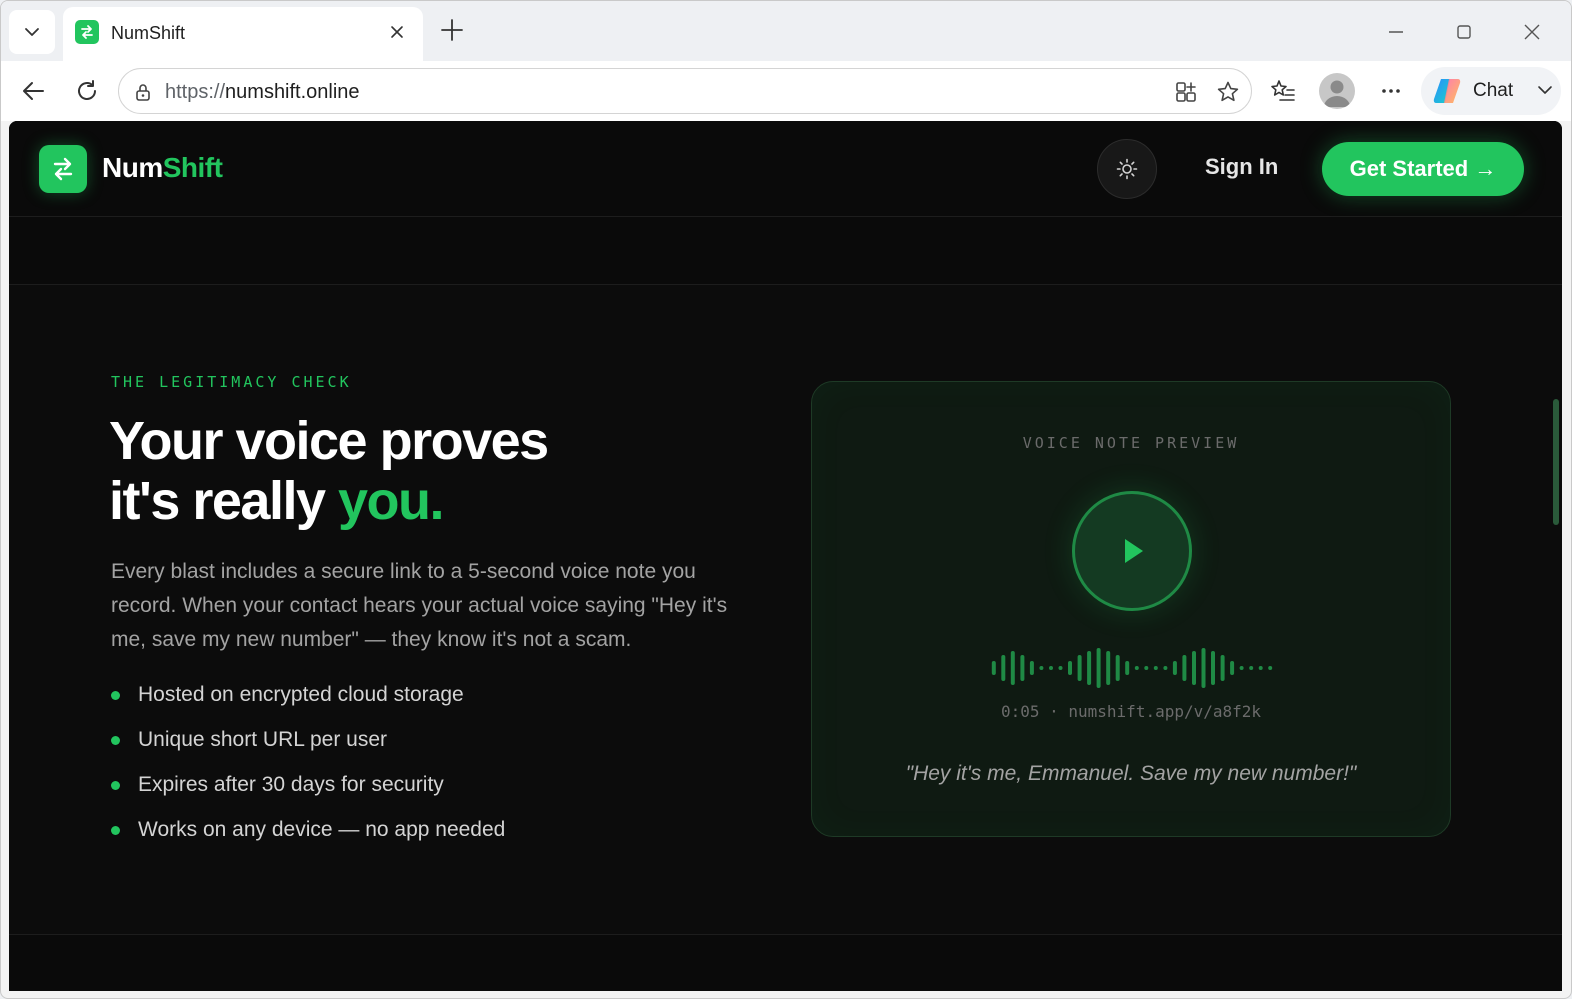 The image size is (1572, 999). I want to click on person-icon, so click(1337, 93).